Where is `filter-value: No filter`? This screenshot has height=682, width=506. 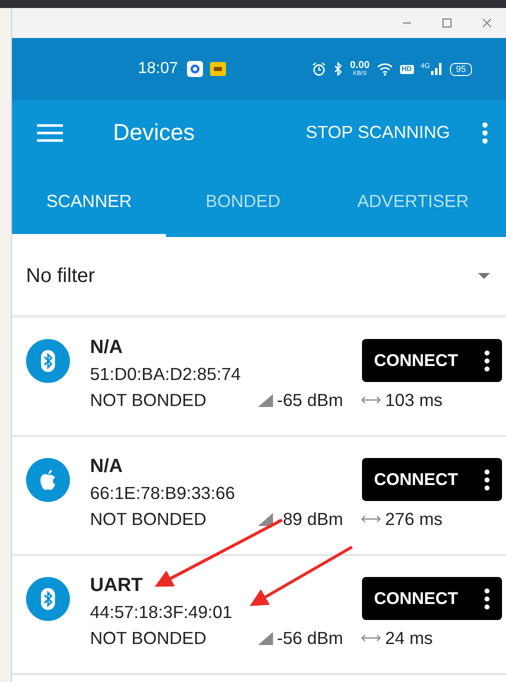
filter-value: No filter is located at coordinates (60, 276).